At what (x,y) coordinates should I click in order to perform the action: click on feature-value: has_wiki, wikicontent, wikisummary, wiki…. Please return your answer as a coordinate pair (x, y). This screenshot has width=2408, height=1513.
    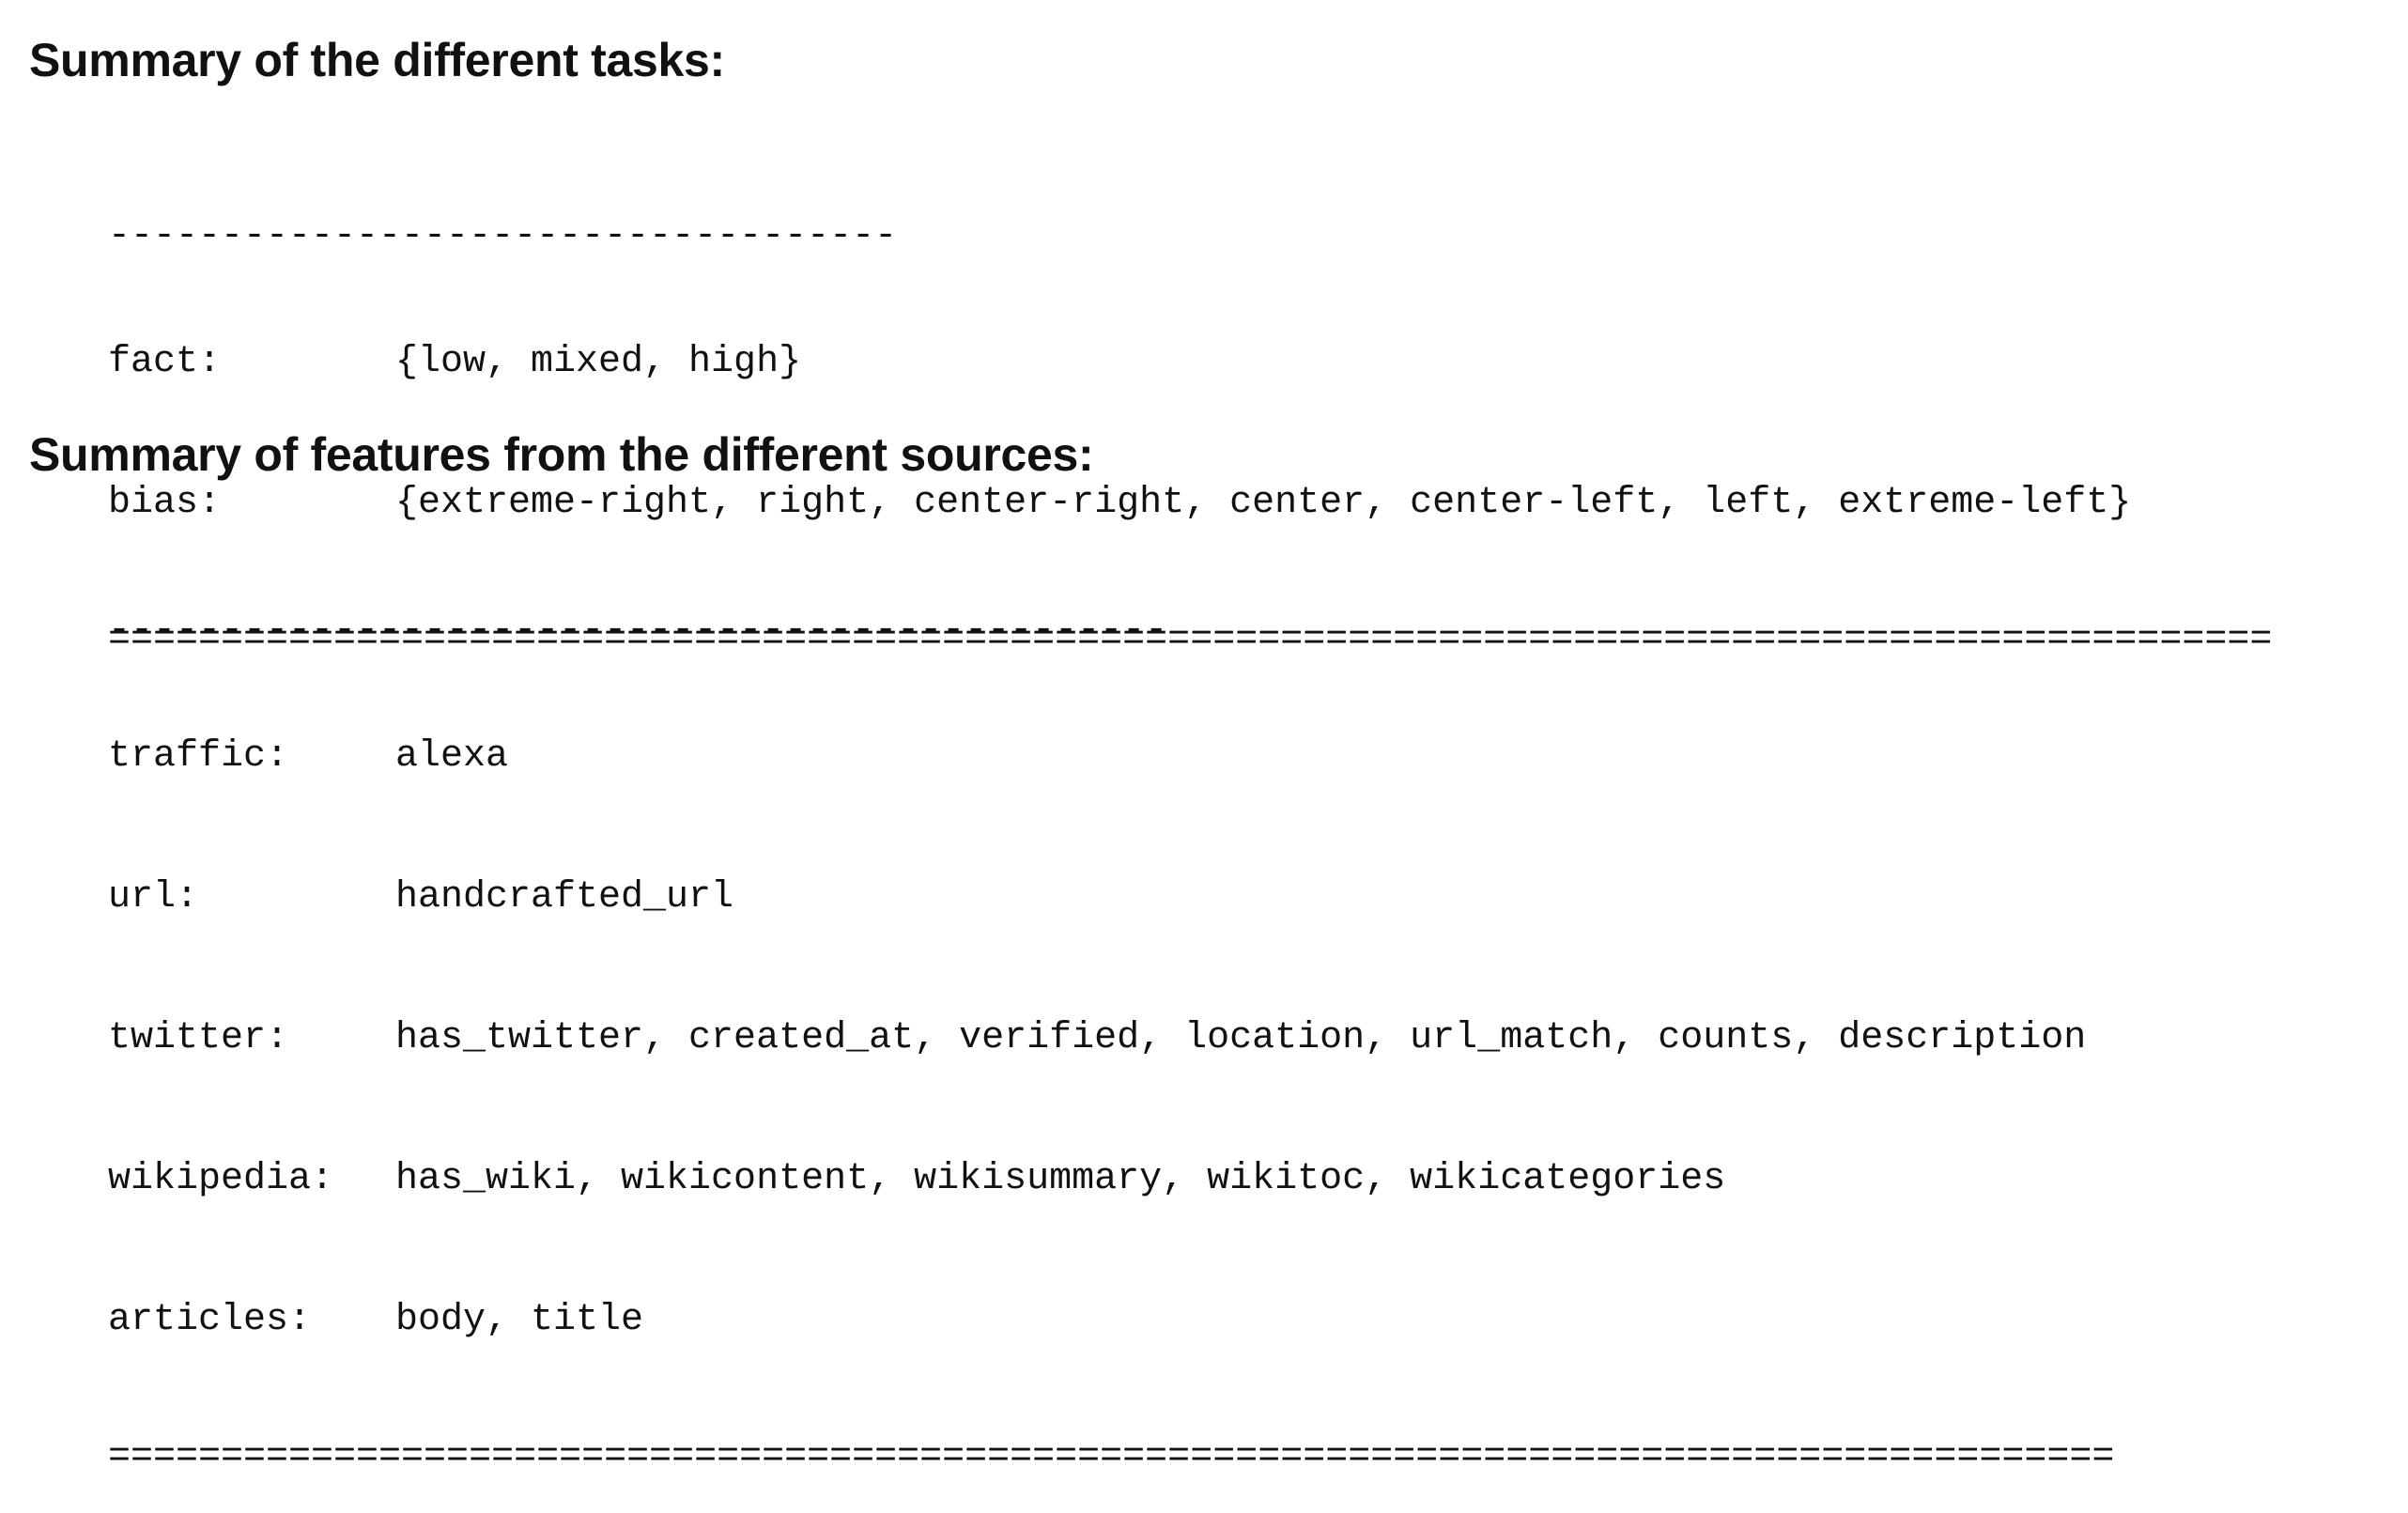
    Looking at the image, I should click on (1060, 1179).